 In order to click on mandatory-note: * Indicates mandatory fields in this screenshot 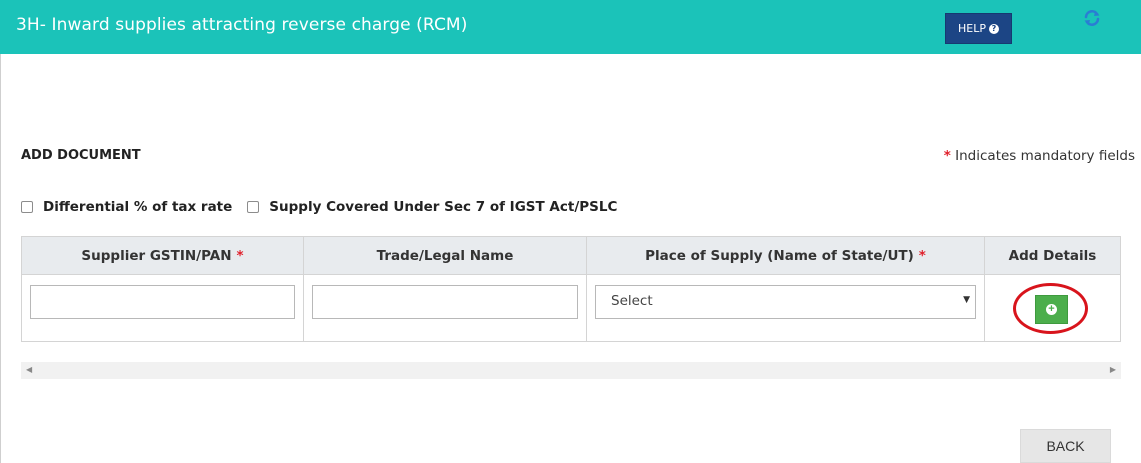, I will do `click(1039, 156)`.